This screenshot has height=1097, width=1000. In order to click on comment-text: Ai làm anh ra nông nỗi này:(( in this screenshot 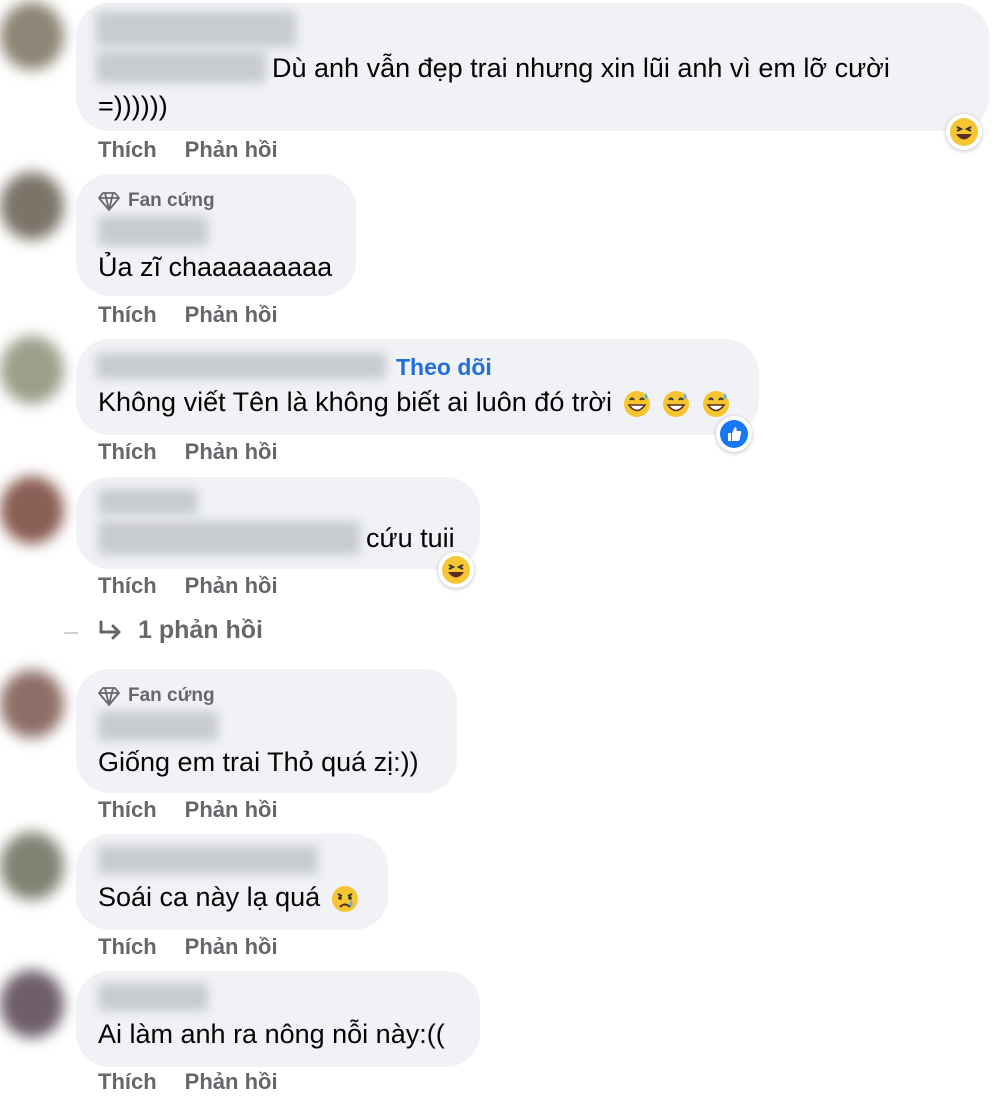, I will do `click(271, 1034)`.